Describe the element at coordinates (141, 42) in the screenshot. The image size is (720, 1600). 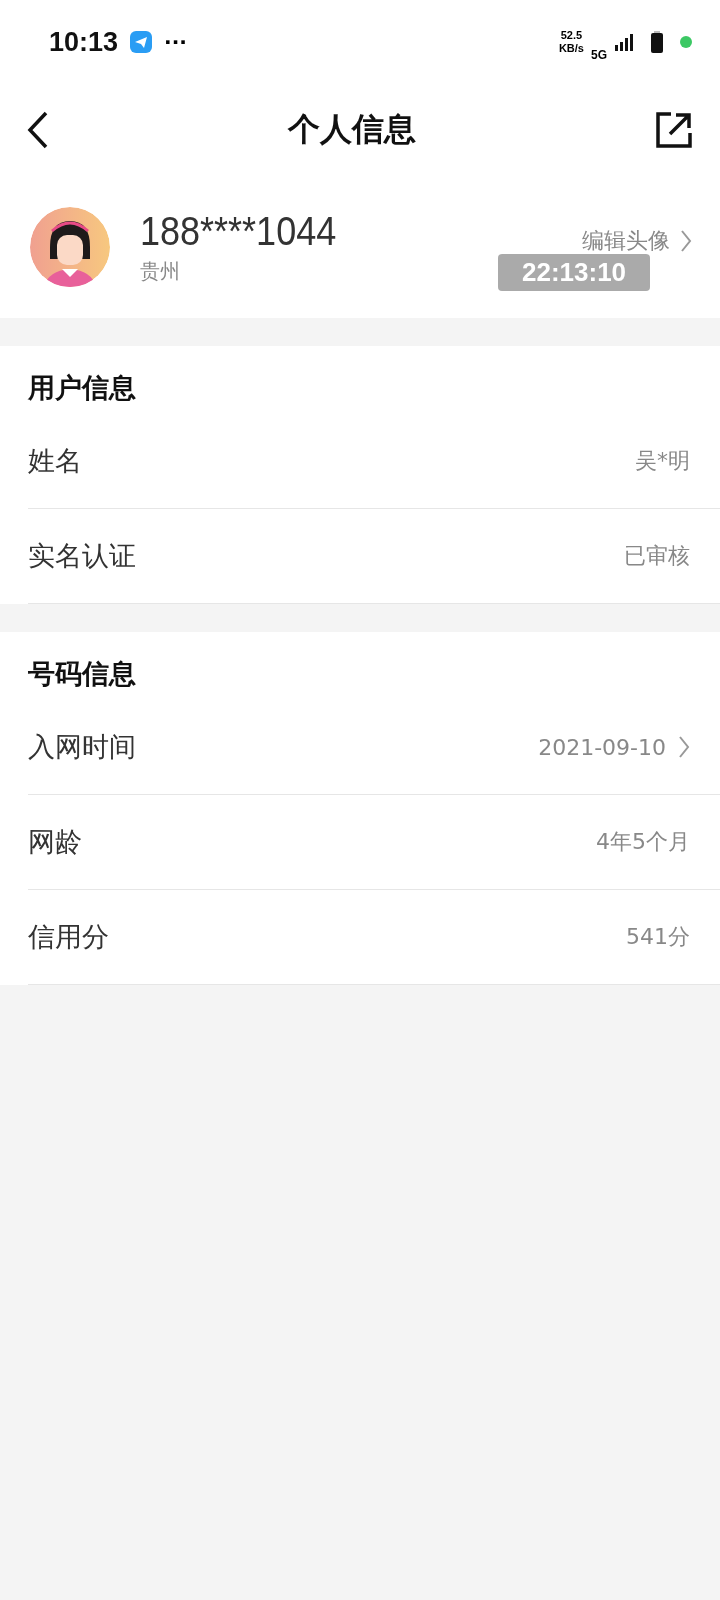
I see `paper-plane-app-icon` at that location.